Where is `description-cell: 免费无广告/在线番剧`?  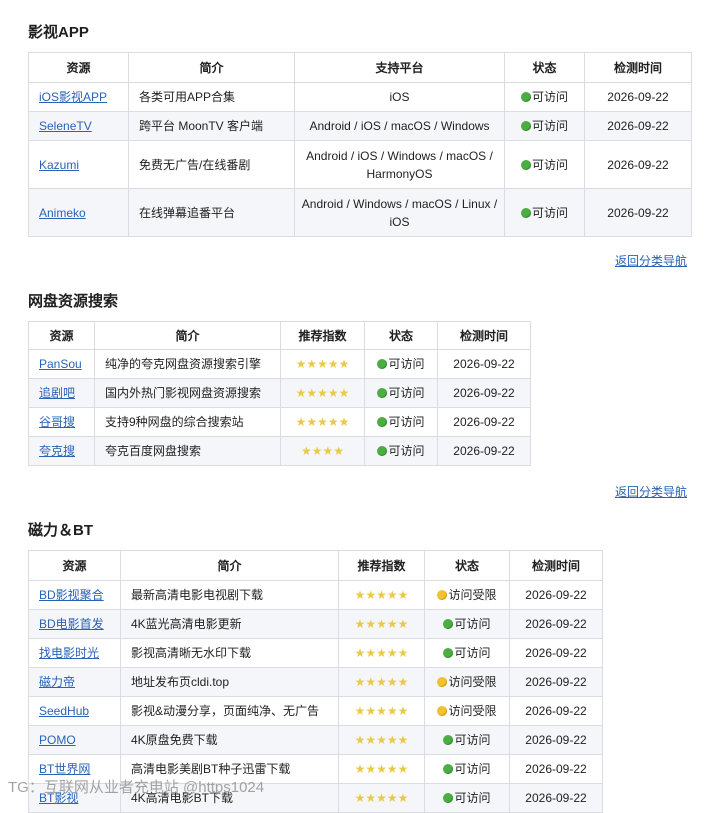
description-cell: 免费无广告/在线番剧 is located at coordinates (211, 164).